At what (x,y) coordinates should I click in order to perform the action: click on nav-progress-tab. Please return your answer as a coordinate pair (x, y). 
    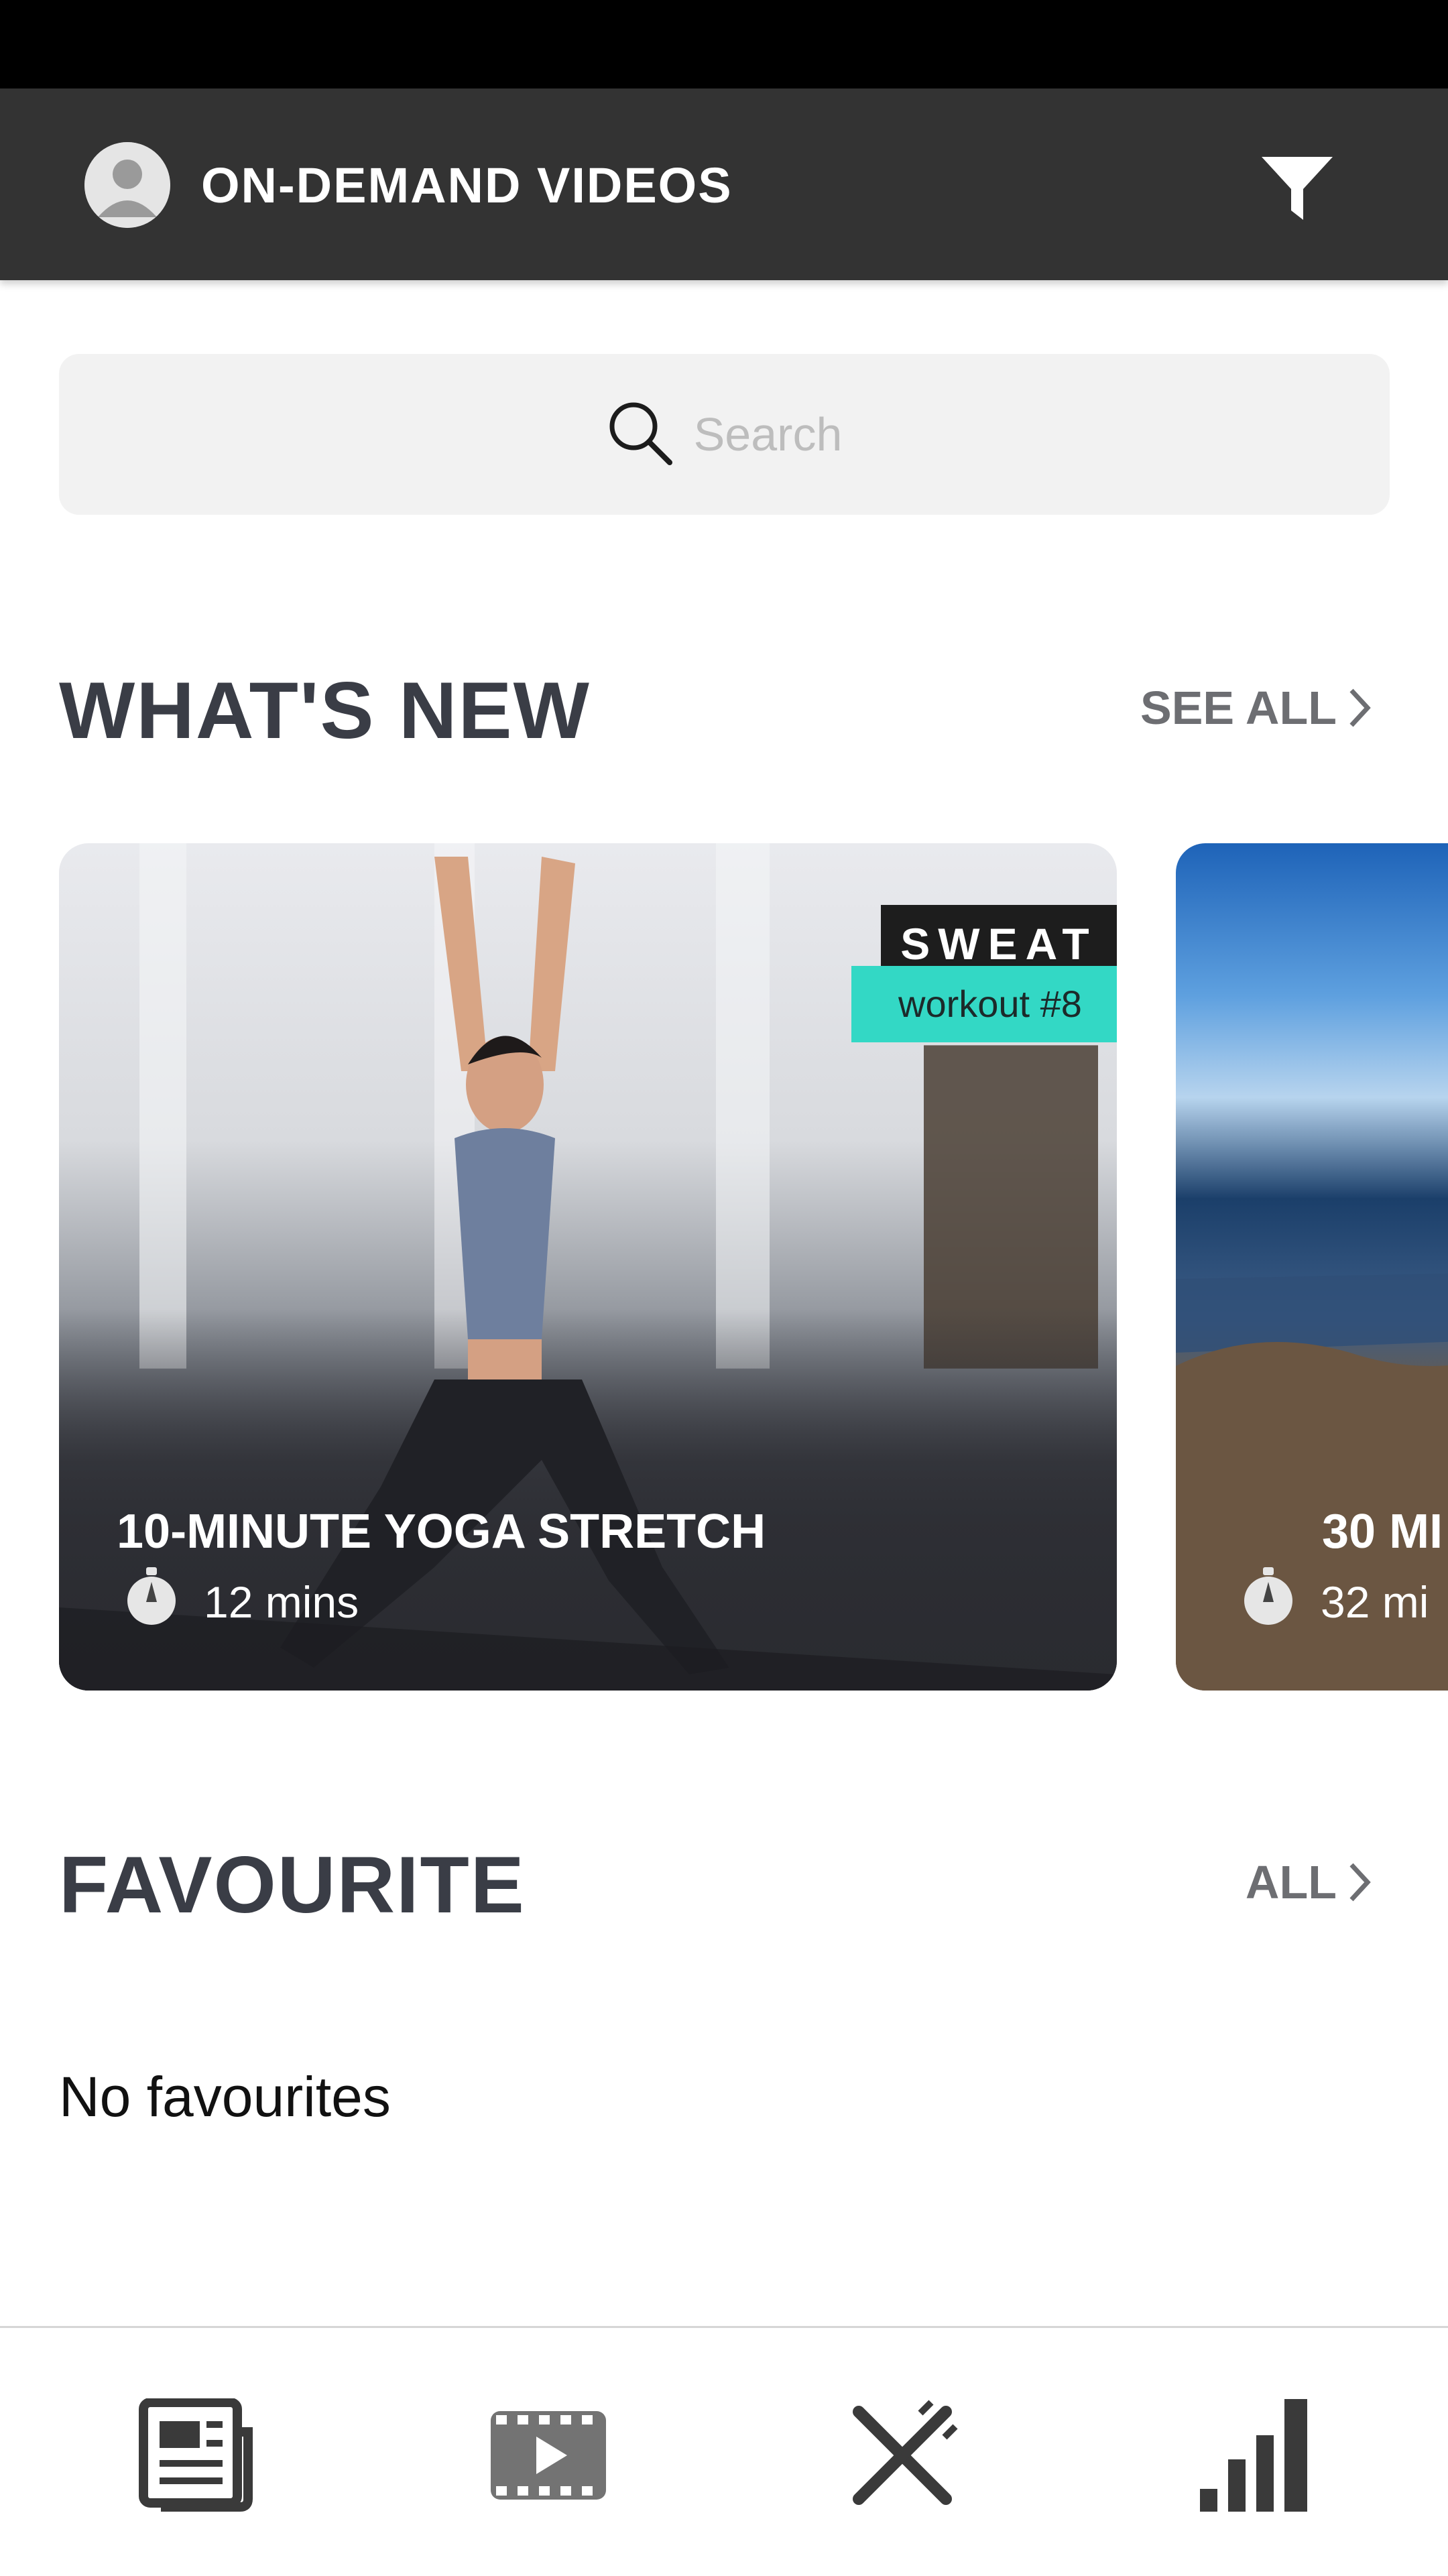
    Looking at the image, I should click on (1256, 2456).